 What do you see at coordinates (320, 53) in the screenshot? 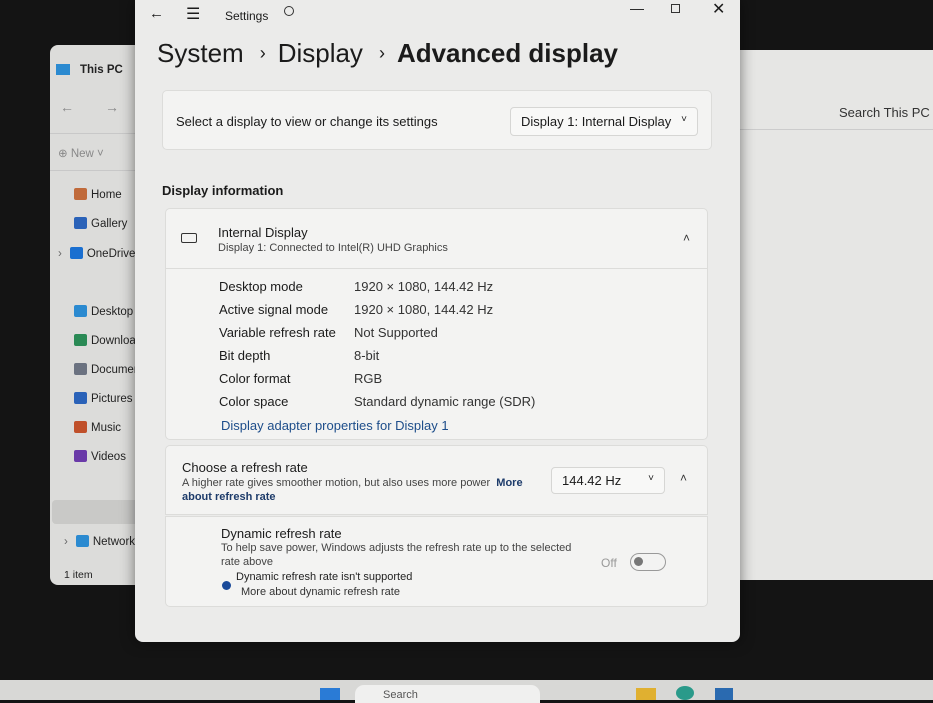
I see `breadcrumb-display: Display` at bounding box center [320, 53].